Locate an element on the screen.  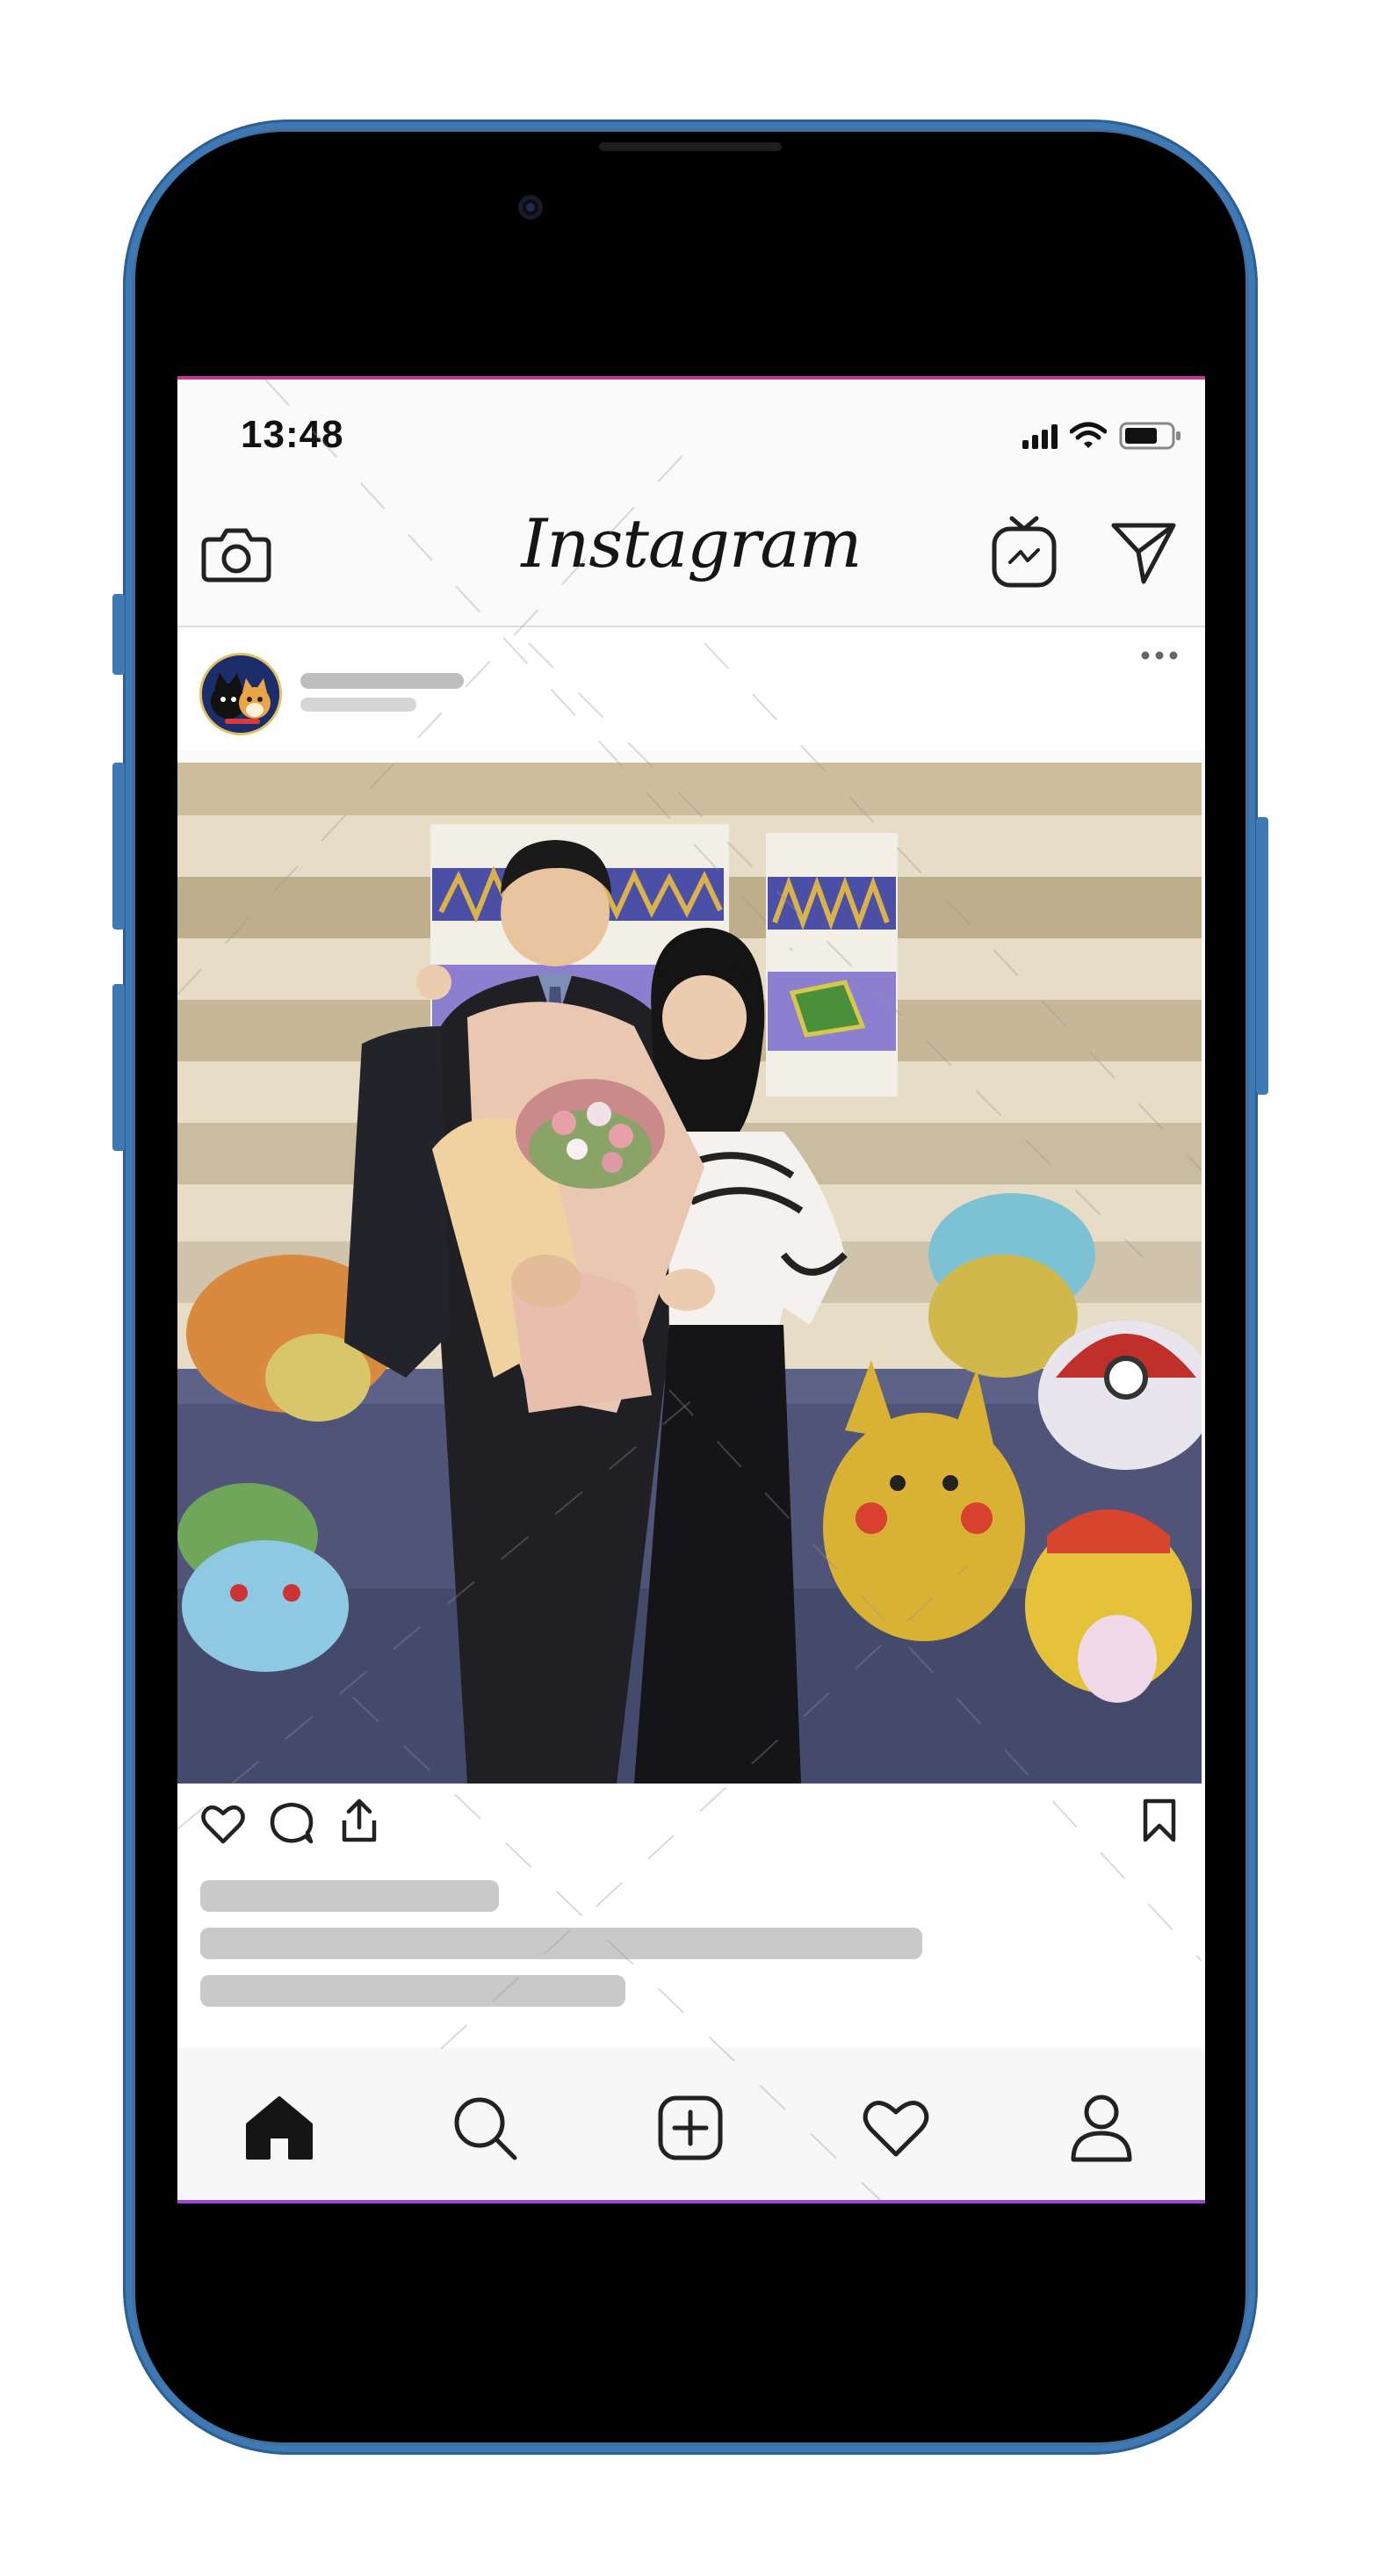
tab-new-post is located at coordinates (690, 2128).